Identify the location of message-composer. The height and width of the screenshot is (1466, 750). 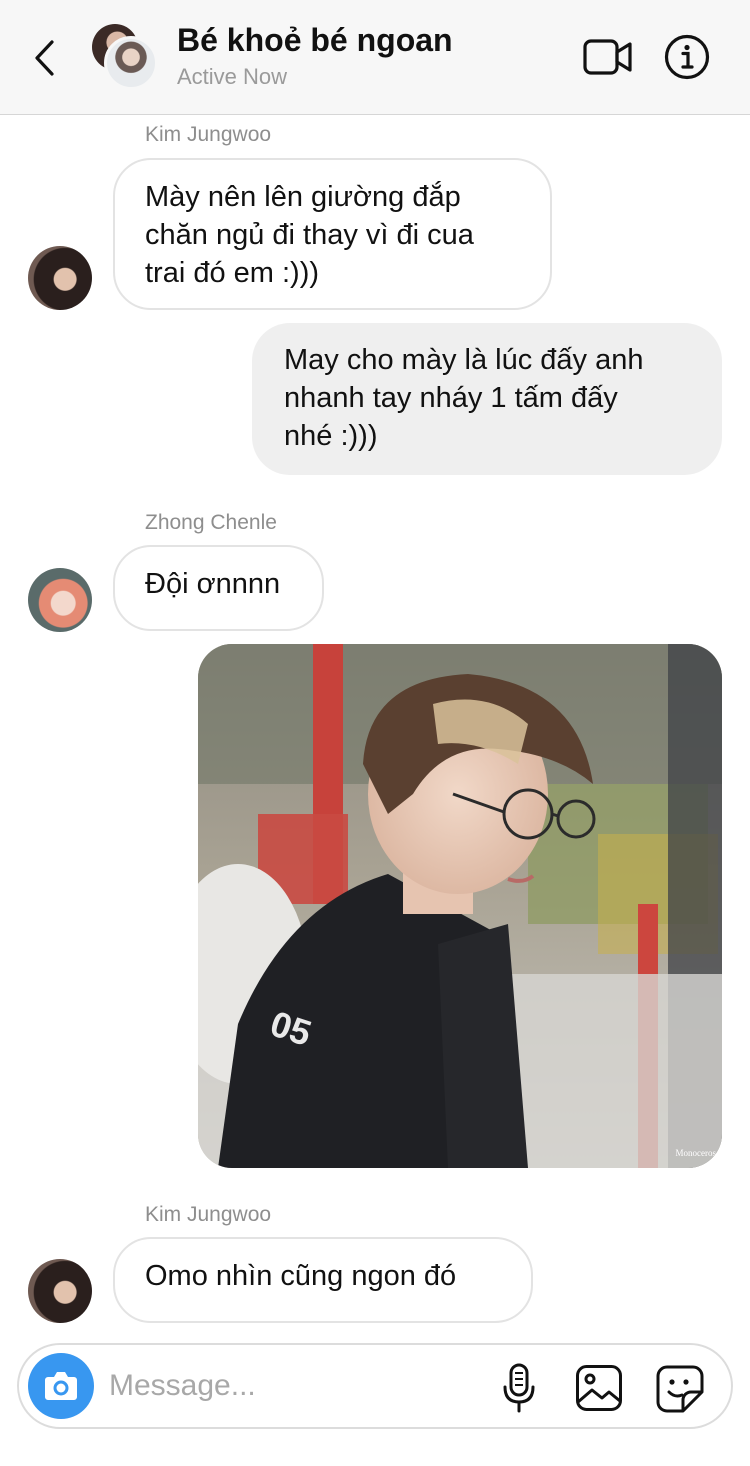
(375, 1386).